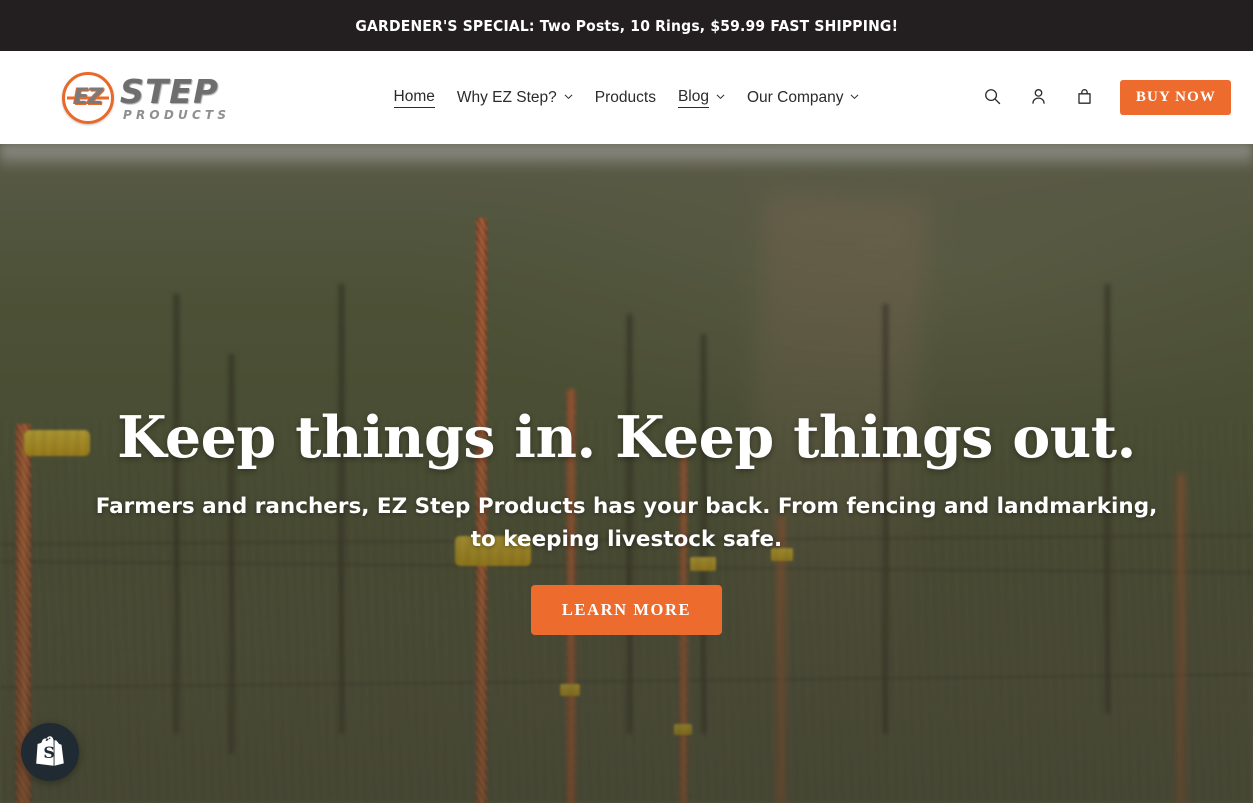 Image resolution: width=1253 pixels, height=803 pixels. I want to click on account-icon, so click(1038, 98).